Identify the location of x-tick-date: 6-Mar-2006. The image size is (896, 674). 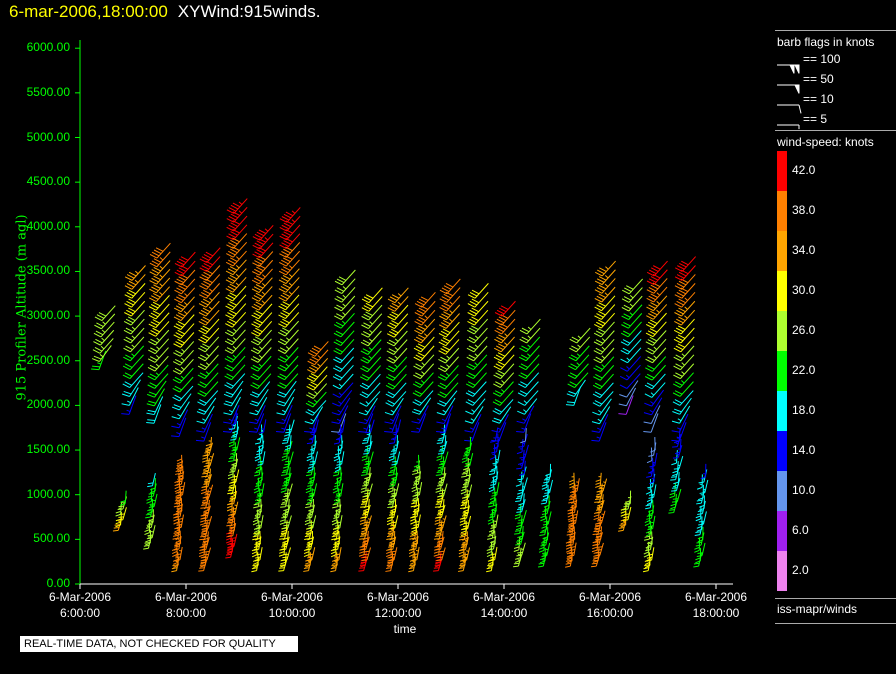
(186, 597).